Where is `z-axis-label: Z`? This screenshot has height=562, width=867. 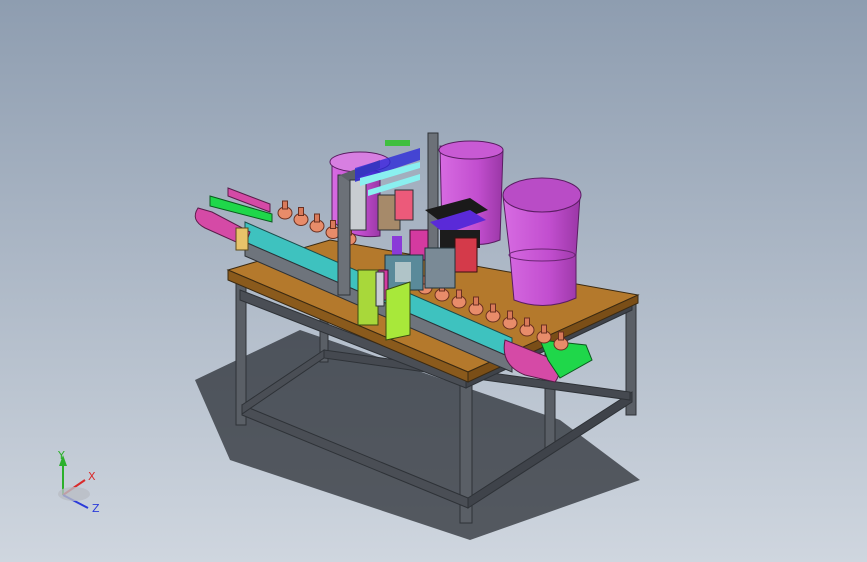
z-axis-label: Z is located at coordinates (96, 508).